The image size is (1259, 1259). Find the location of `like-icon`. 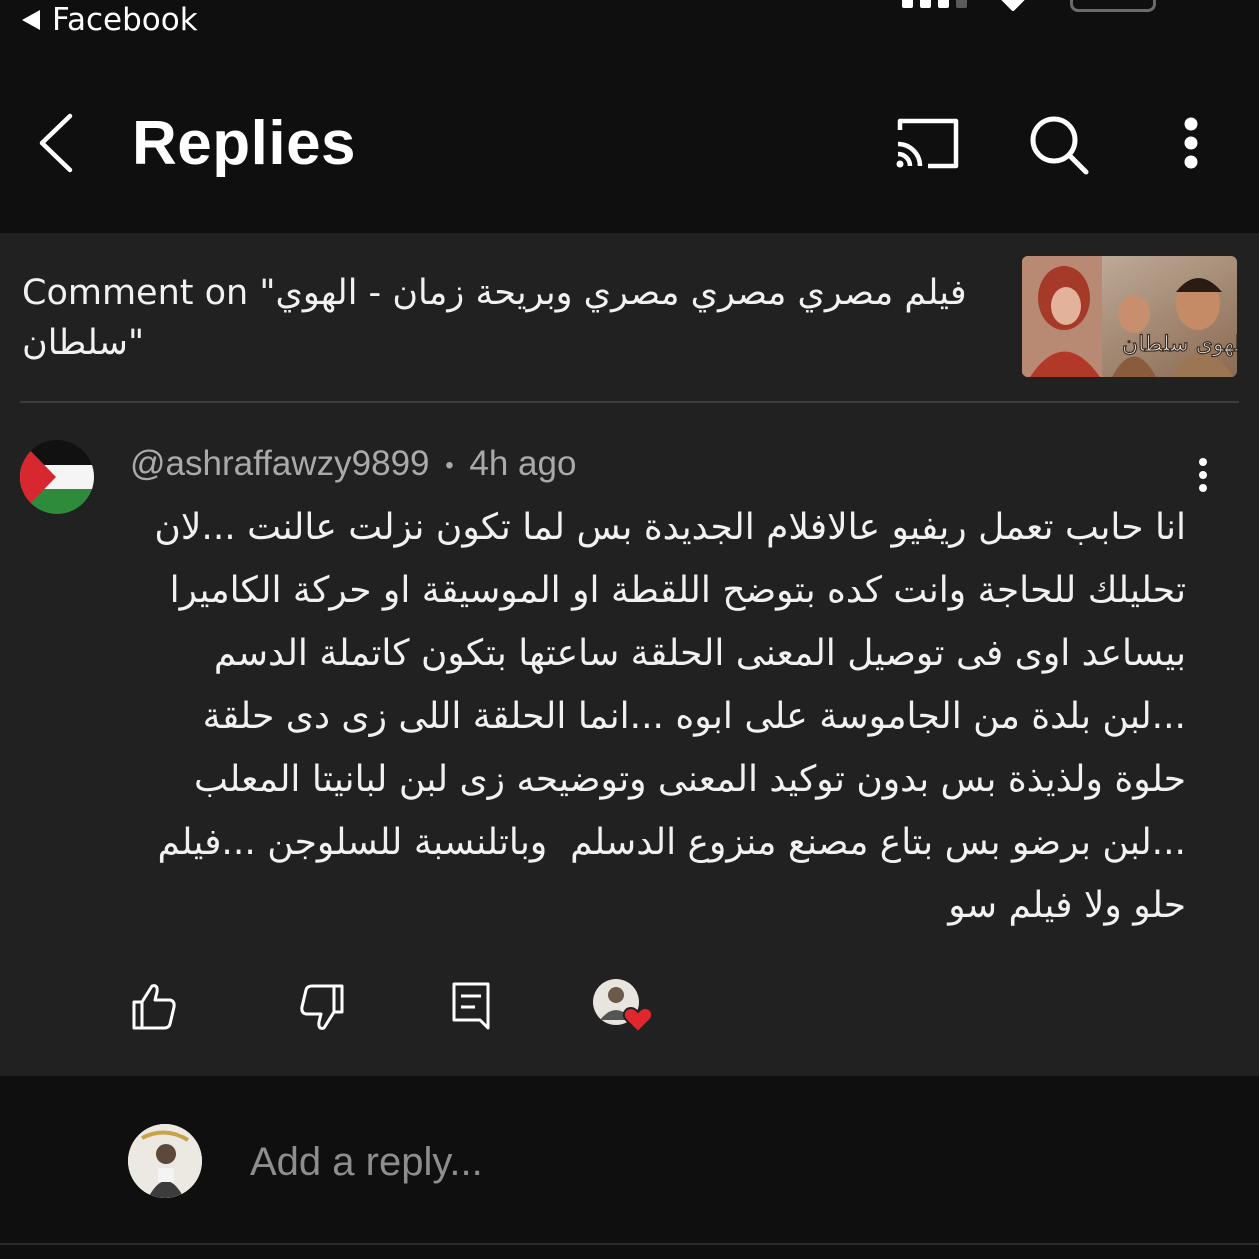

like-icon is located at coordinates (154, 1007).